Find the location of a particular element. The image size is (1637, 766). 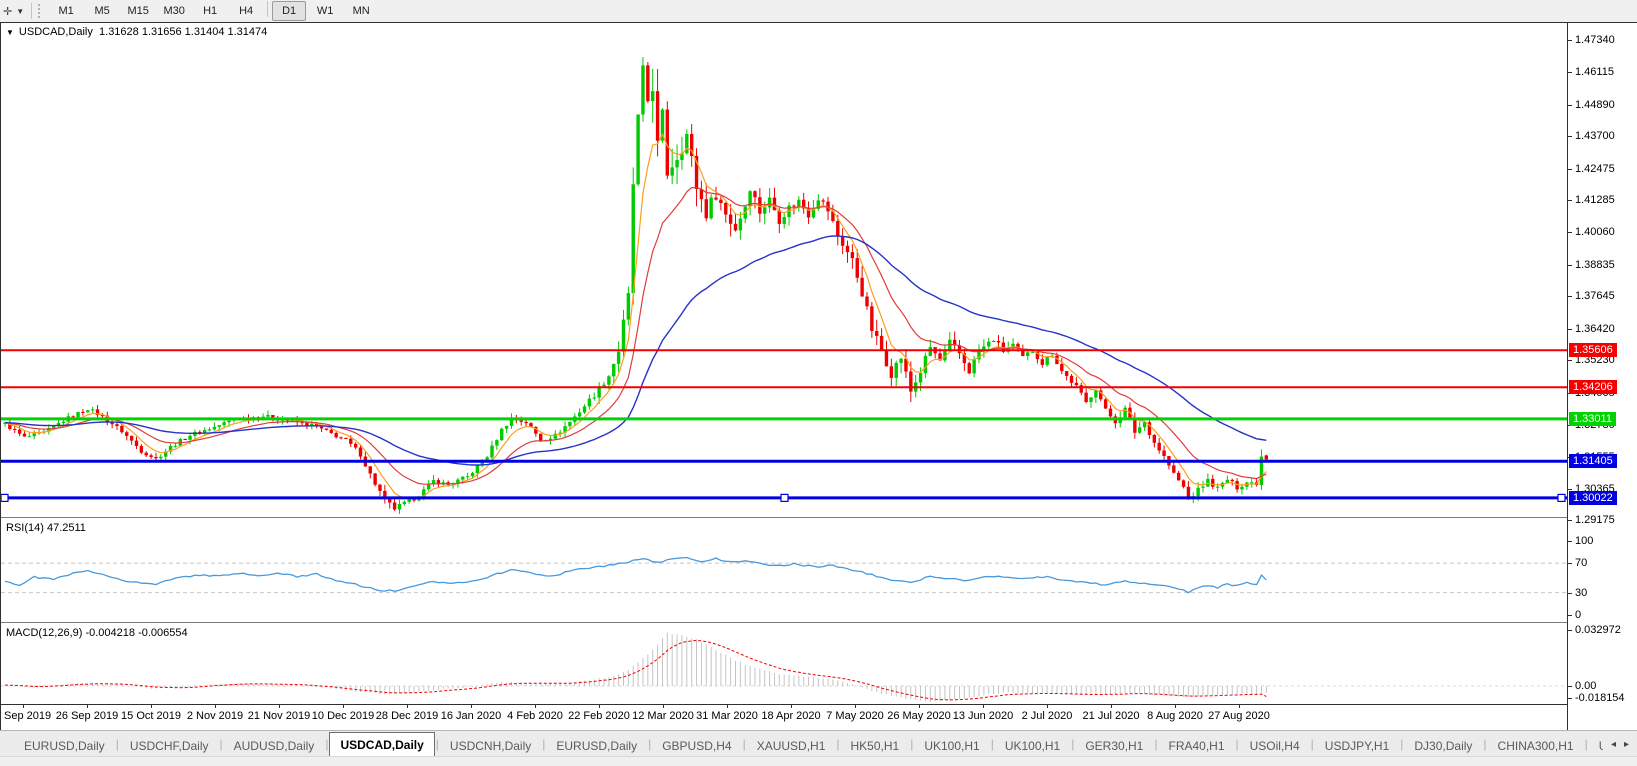

toolbar-grip is located at coordinates (41, 11).